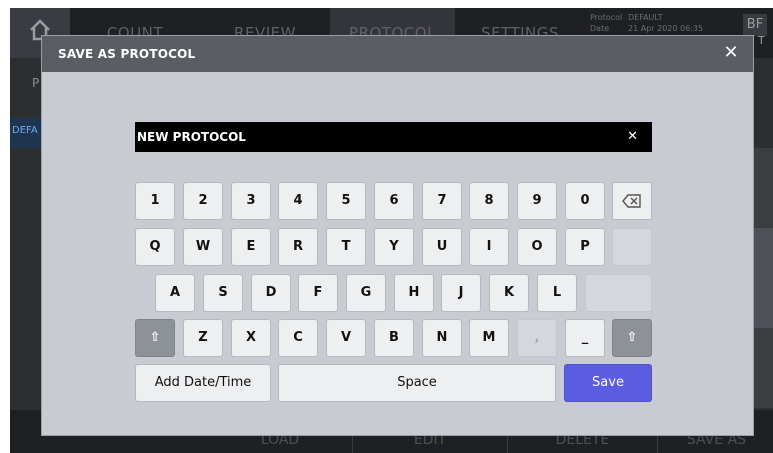 Image resolution: width=773 pixels, height=453 pixels. Describe the element at coordinates (417, 383) in the screenshot. I see `space-key: Space` at that location.